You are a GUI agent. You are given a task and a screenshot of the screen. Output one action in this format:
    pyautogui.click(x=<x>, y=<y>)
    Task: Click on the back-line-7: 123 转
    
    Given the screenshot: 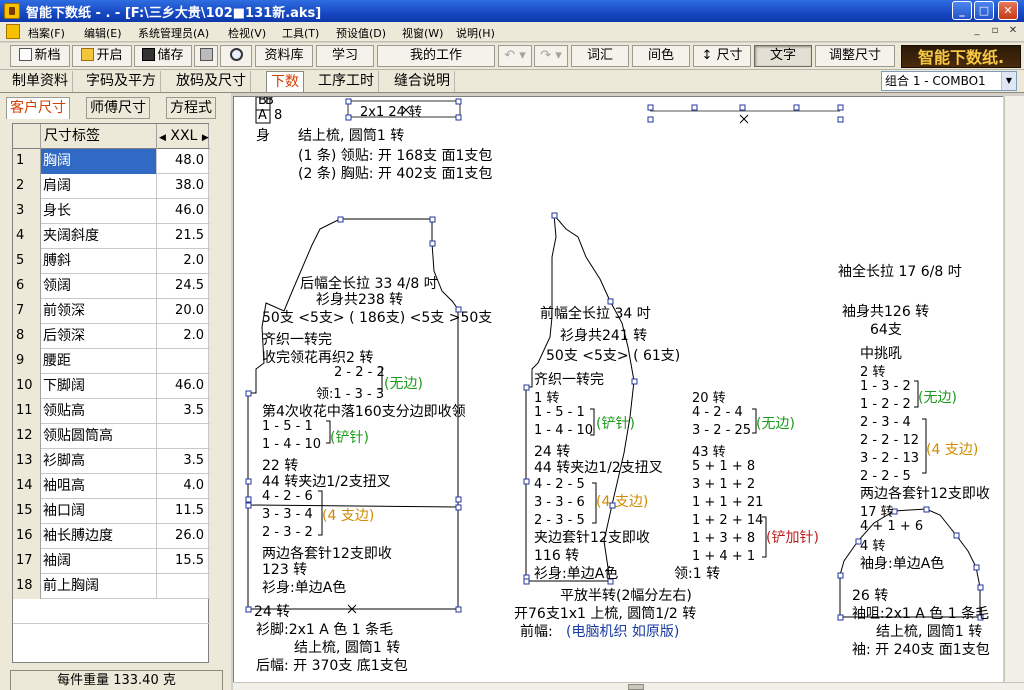 What is the action you would take?
    pyautogui.click(x=284, y=569)
    